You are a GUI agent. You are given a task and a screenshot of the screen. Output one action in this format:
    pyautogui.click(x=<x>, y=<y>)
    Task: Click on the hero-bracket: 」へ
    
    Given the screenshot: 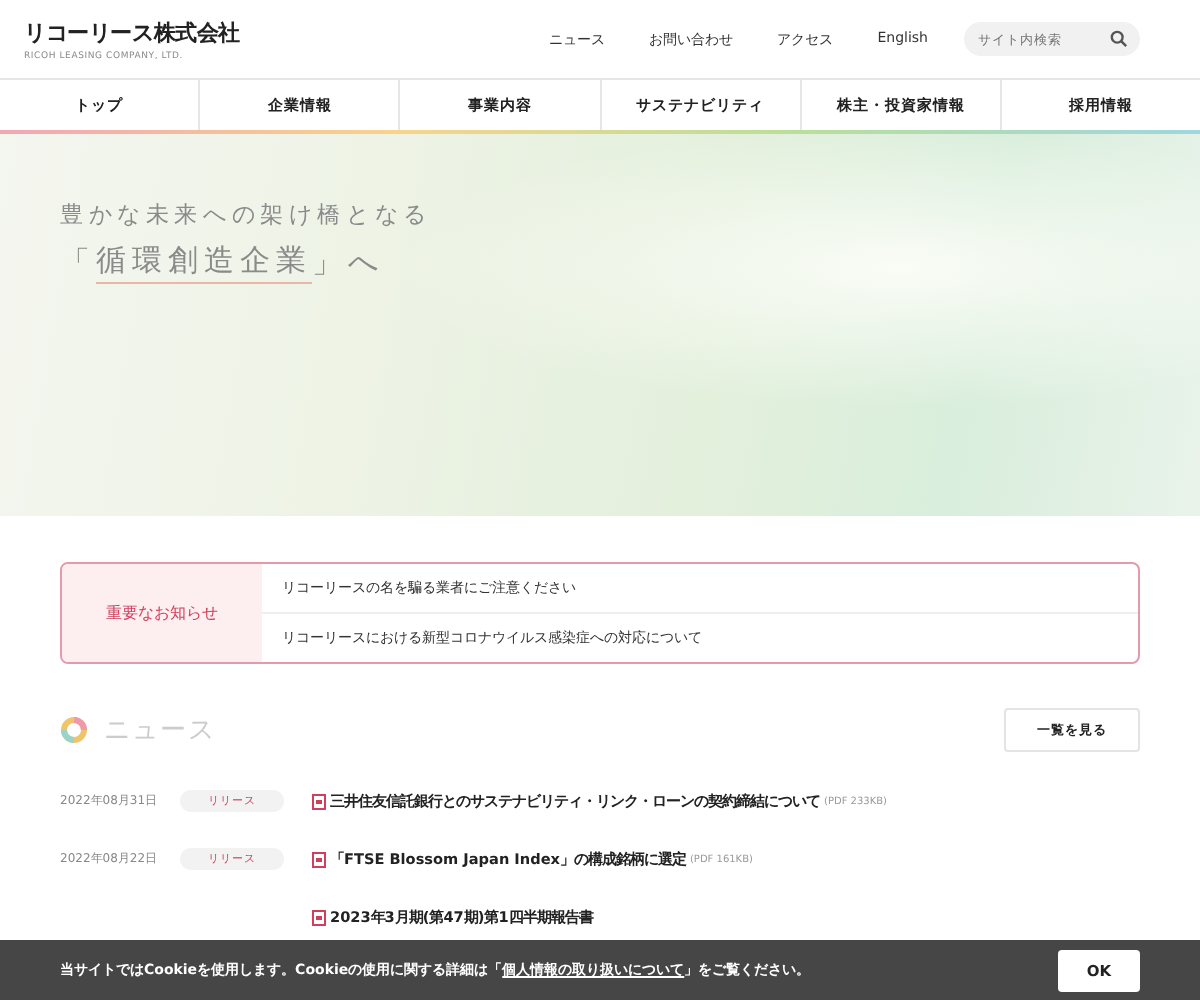 What is the action you would take?
    pyautogui.click(x=348, y=263)
    